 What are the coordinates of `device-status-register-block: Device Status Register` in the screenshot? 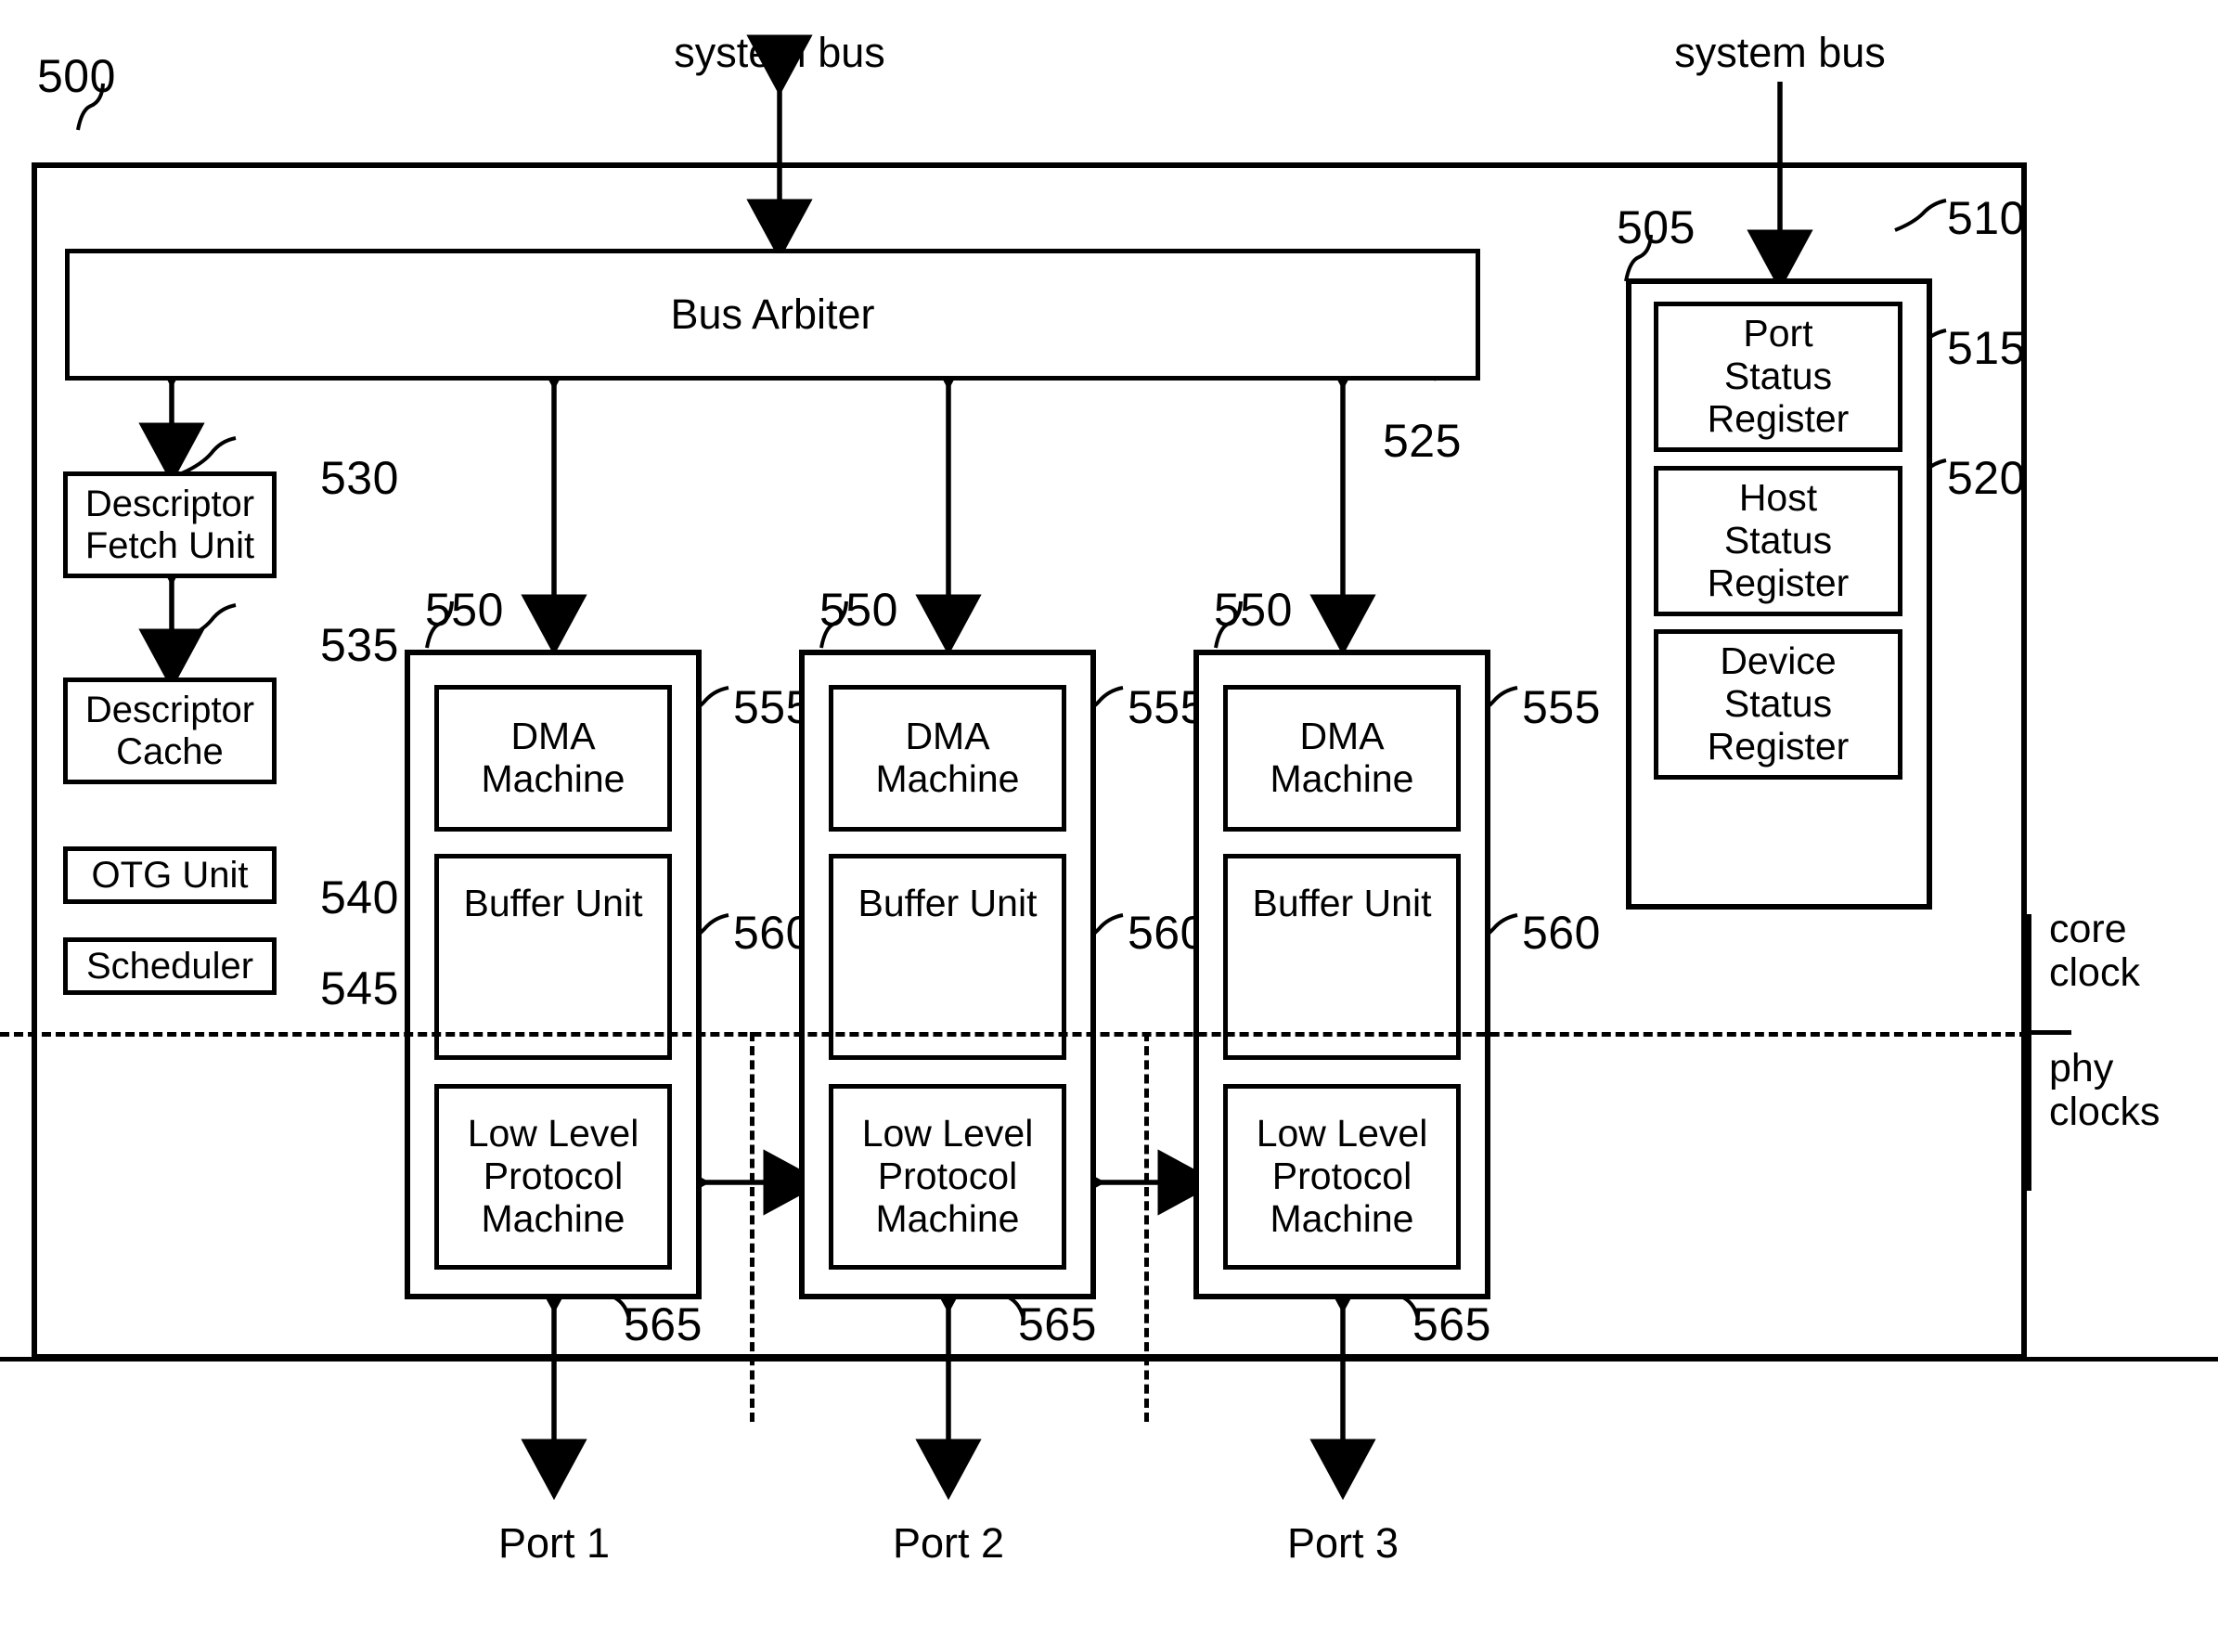 It's located at (1778, 704).